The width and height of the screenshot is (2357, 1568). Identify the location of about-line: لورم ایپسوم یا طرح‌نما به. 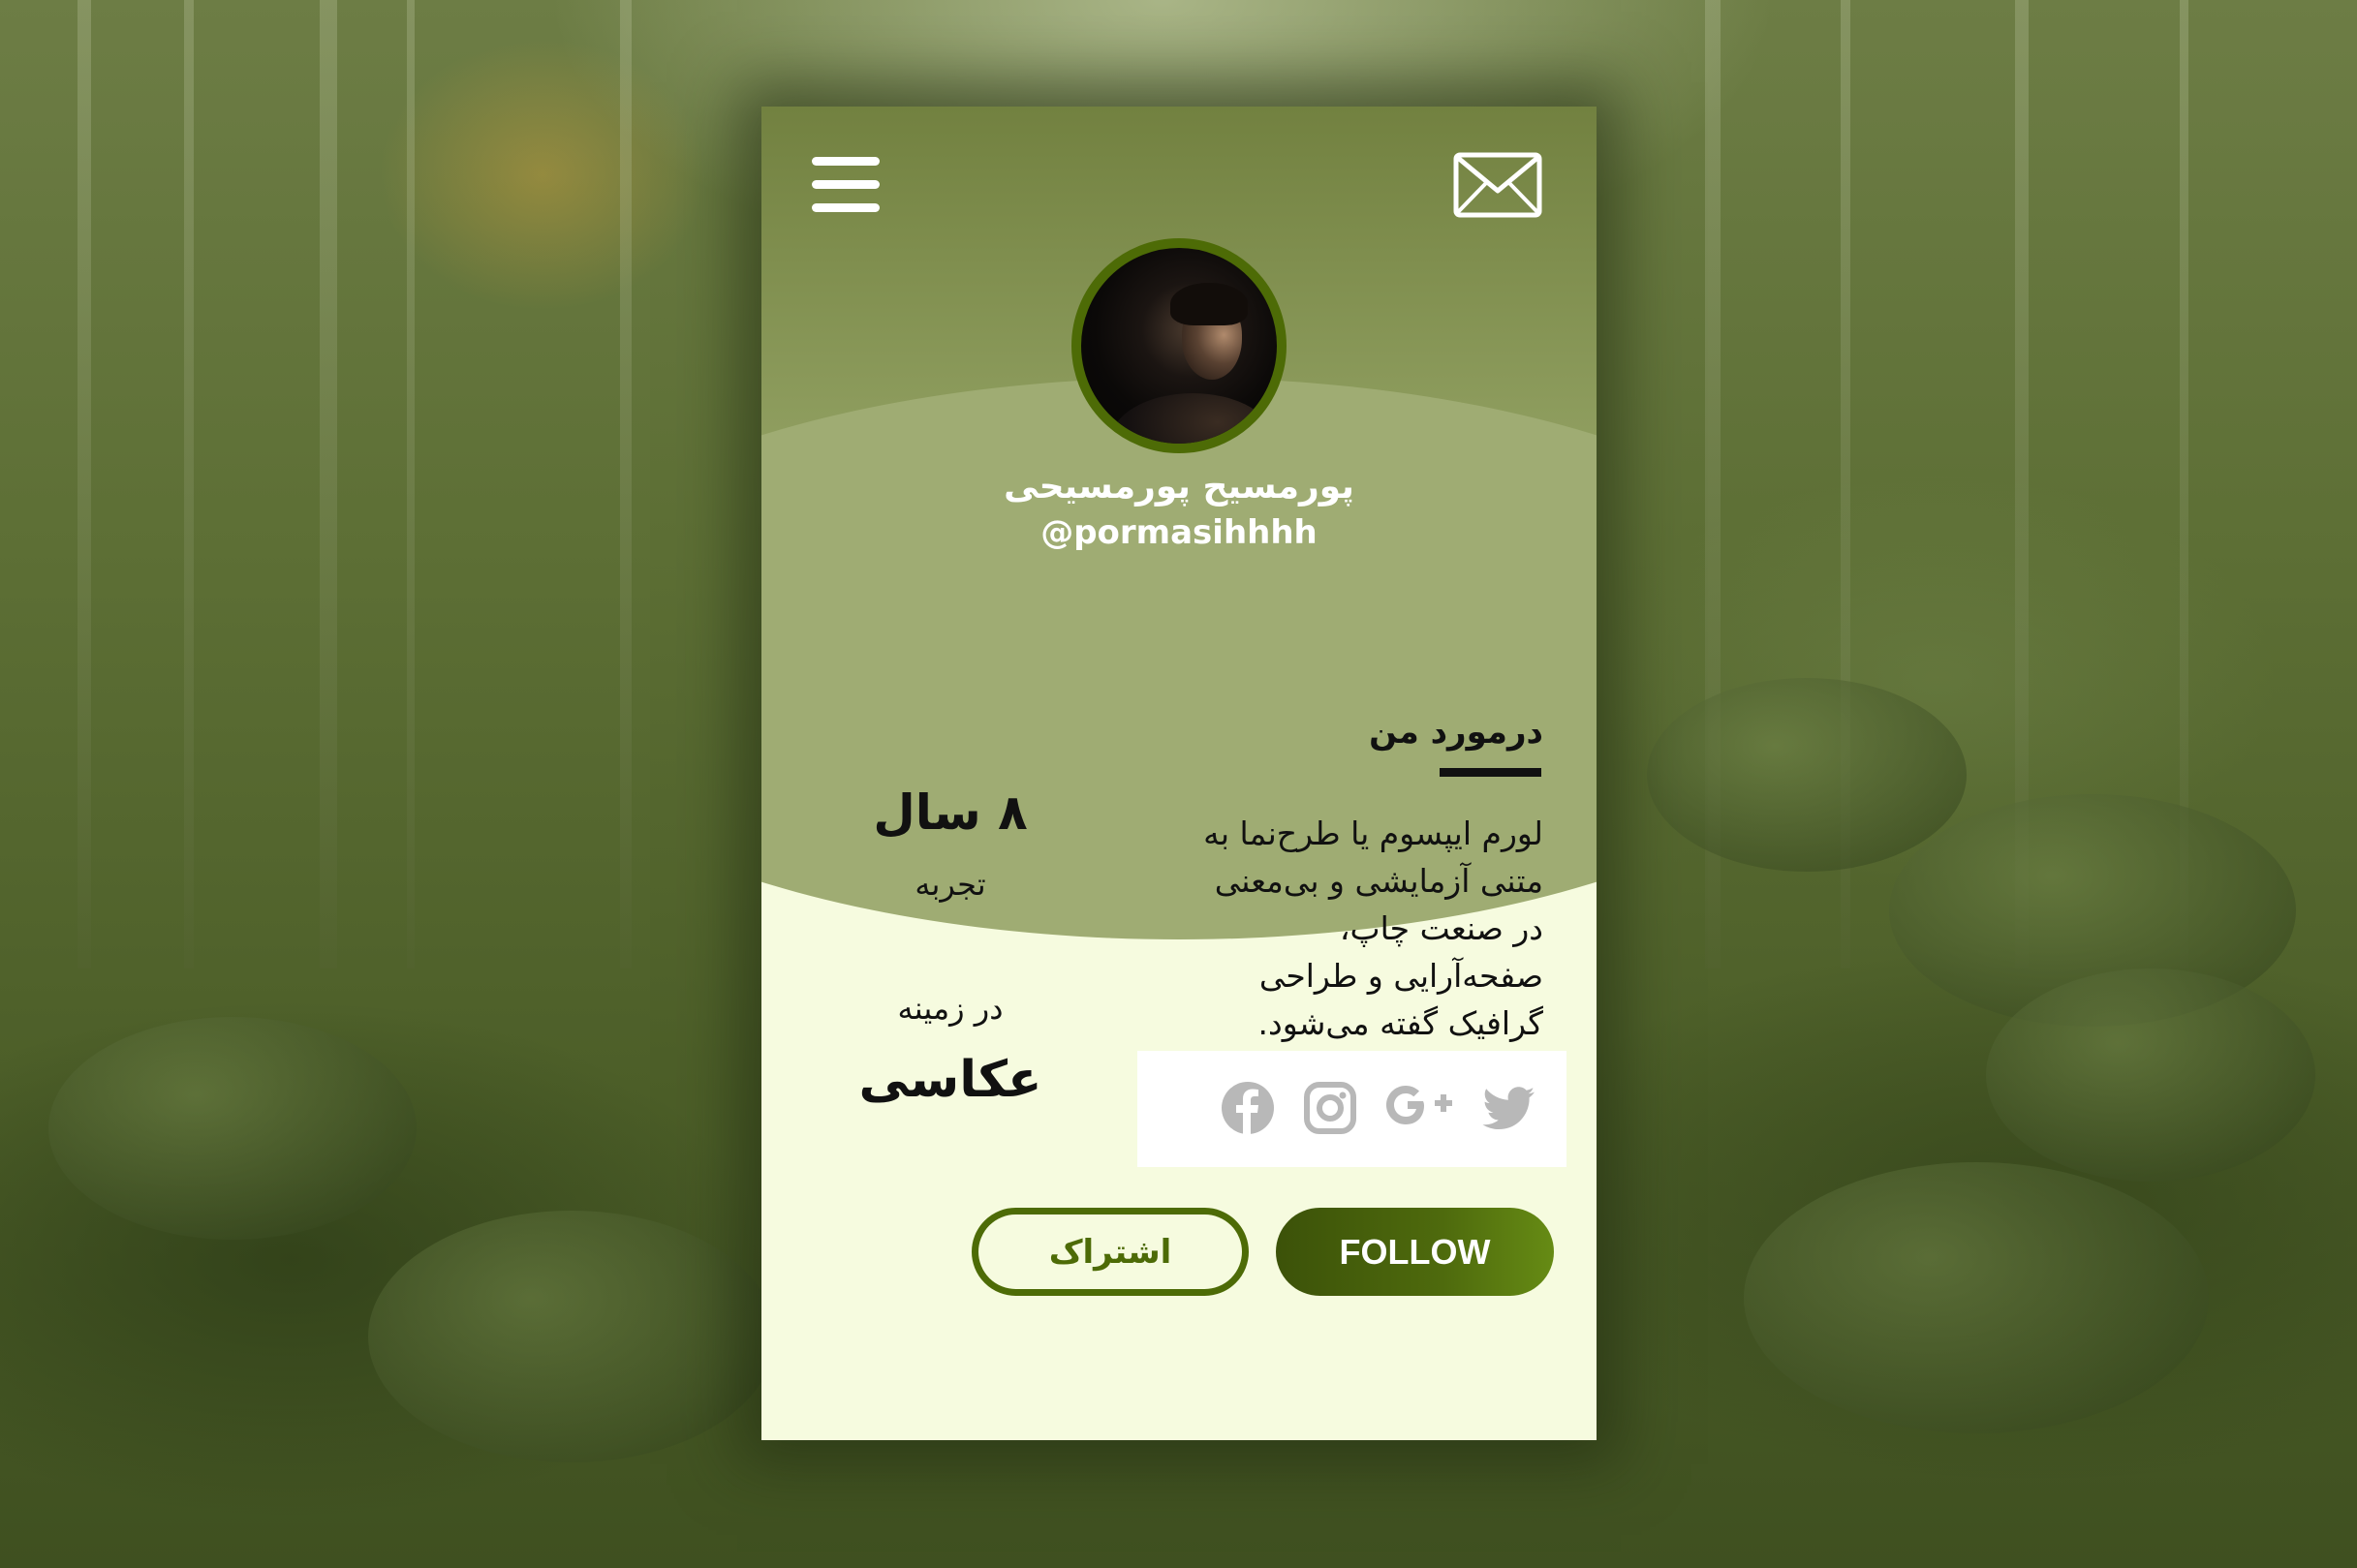
(1373, 833).